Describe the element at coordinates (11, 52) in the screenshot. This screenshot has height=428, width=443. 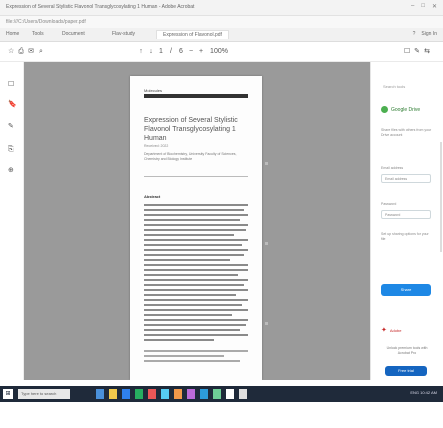
I see `bookmark-icon: ☆` at that location.